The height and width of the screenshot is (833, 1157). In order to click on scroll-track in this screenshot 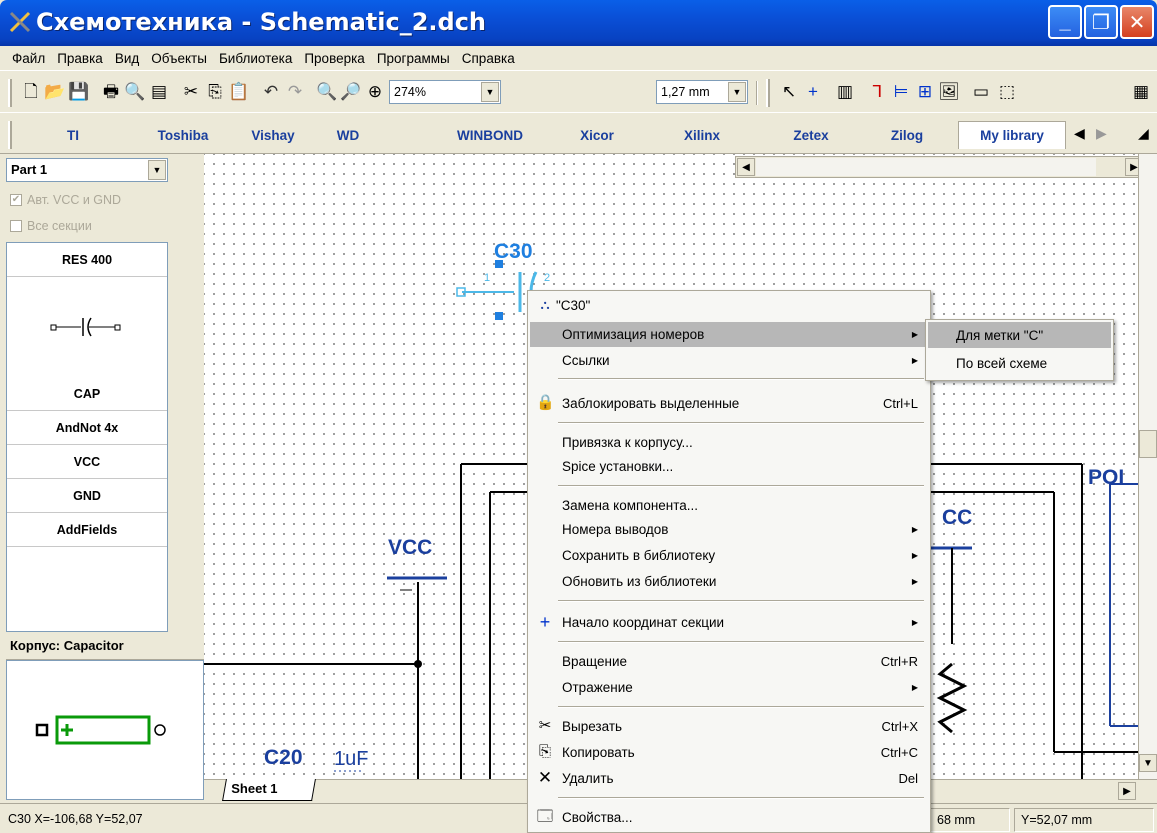, I will do `click(926, 167)`.